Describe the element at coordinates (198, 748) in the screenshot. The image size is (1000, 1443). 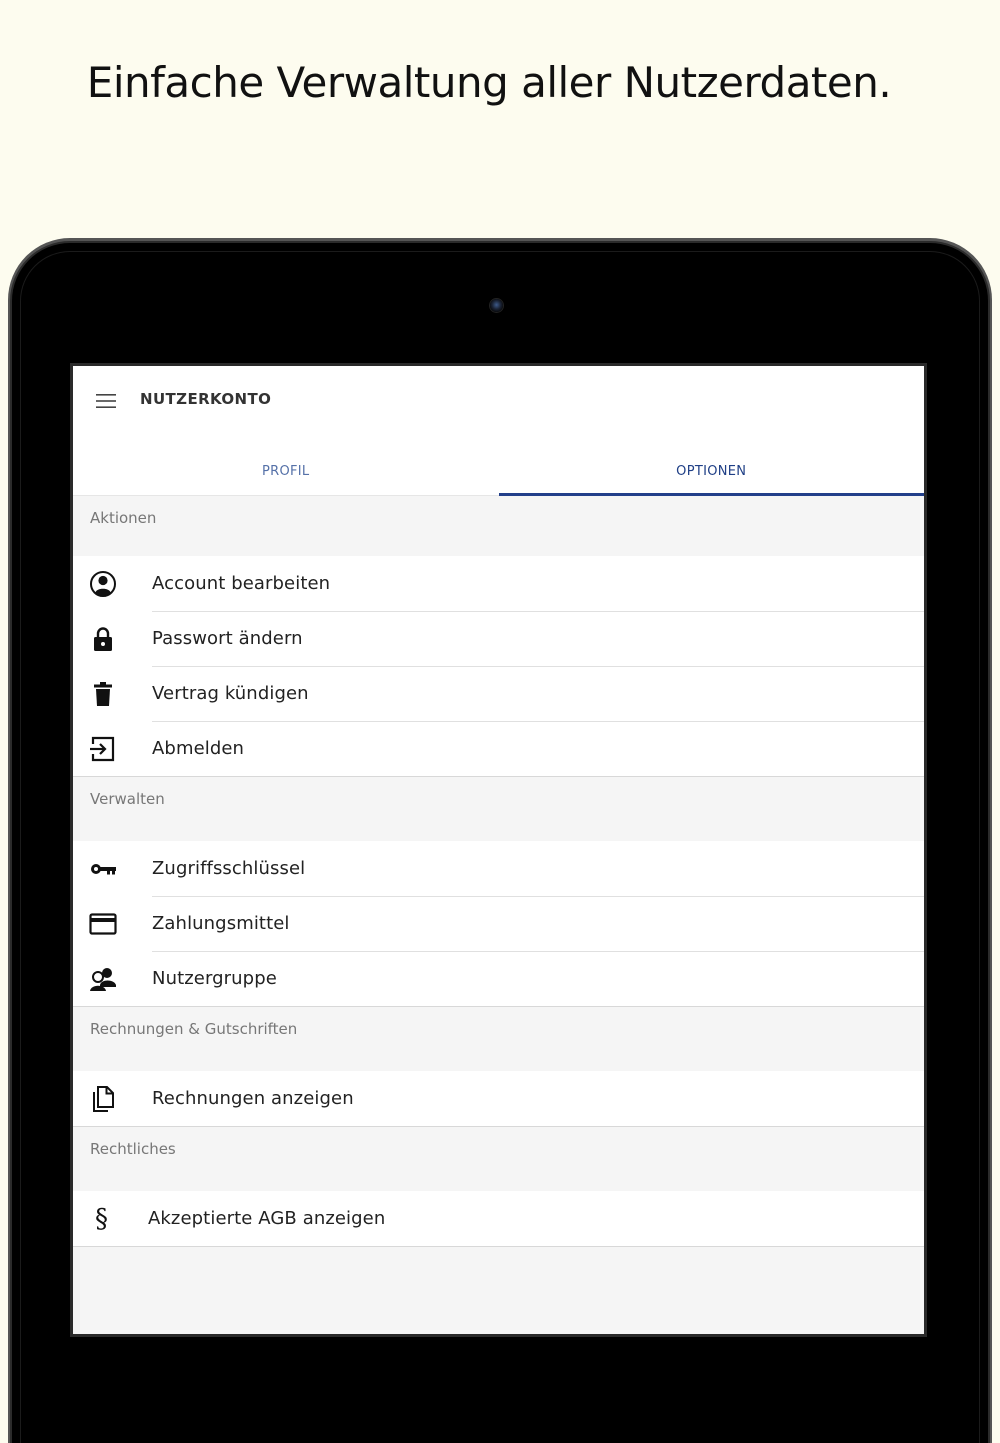
I see `list-item-label: Abmelden` at that location.